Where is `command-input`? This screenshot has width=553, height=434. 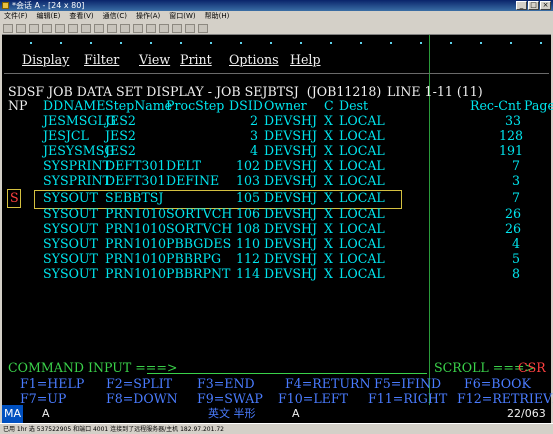 command-input is located at coordinates (287, 367).